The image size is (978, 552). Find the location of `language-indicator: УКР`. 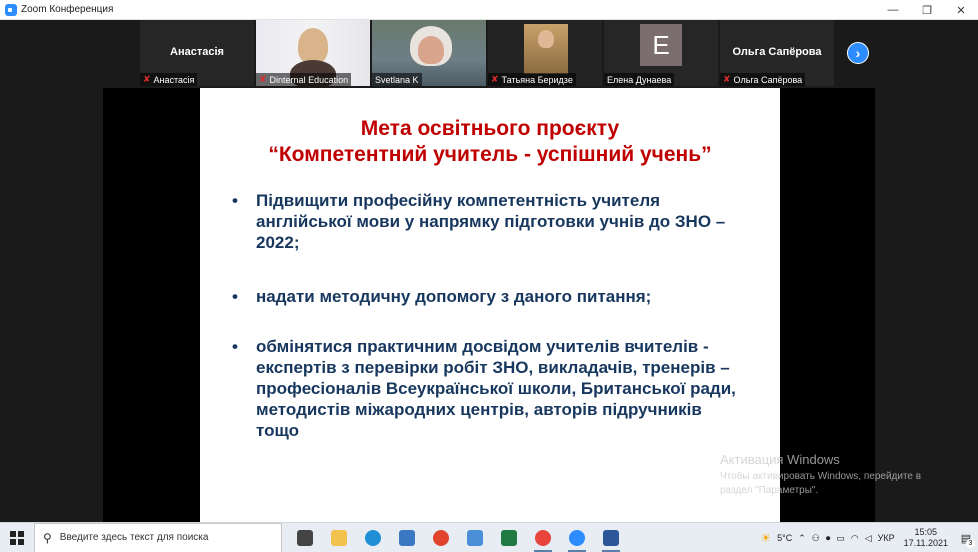

language-indicator: УКР is located at coordinates (886, 538).